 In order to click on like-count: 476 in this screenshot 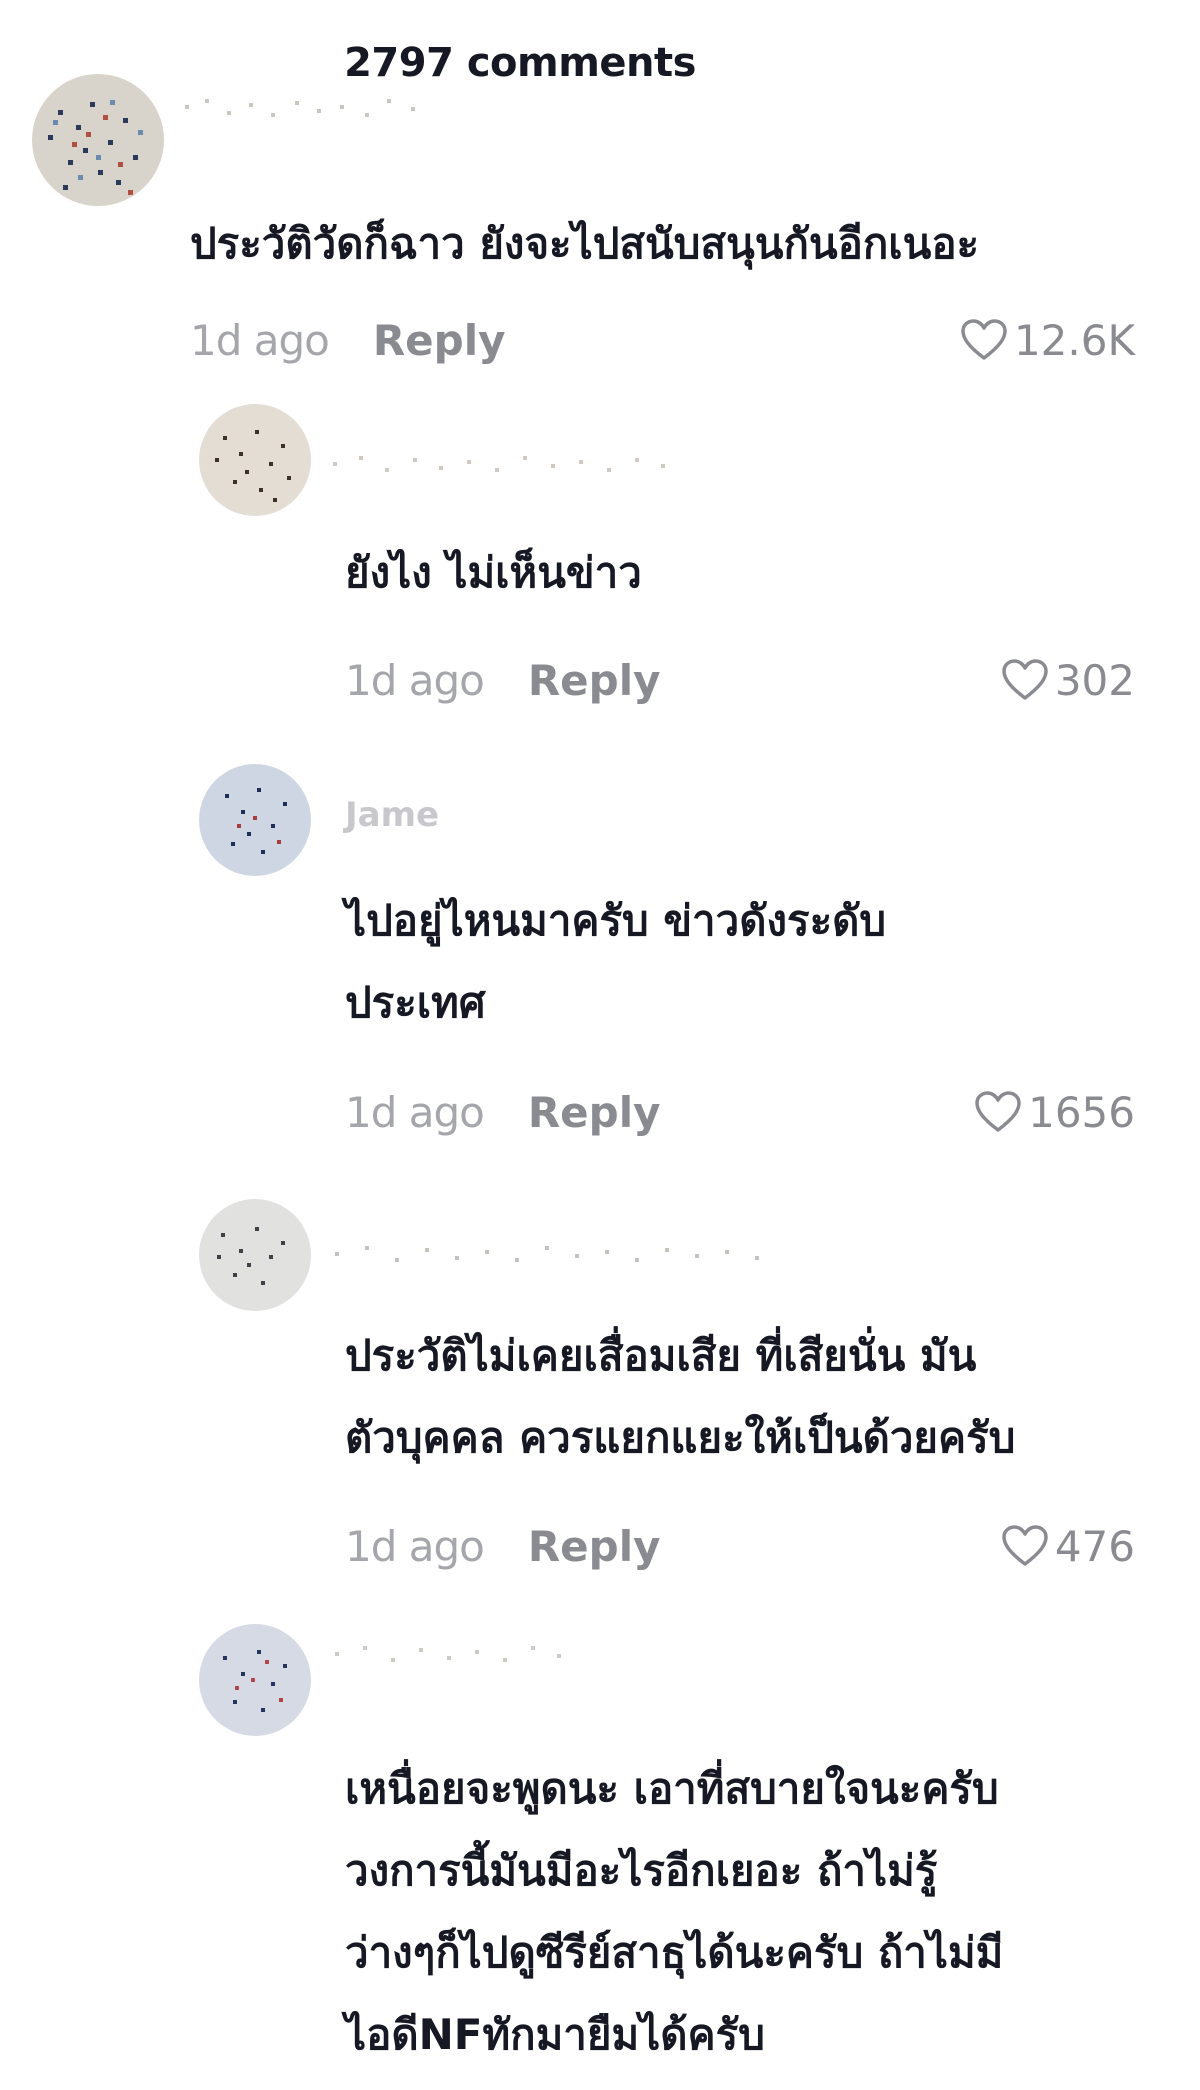, I will do `click(1094, 1546)`.